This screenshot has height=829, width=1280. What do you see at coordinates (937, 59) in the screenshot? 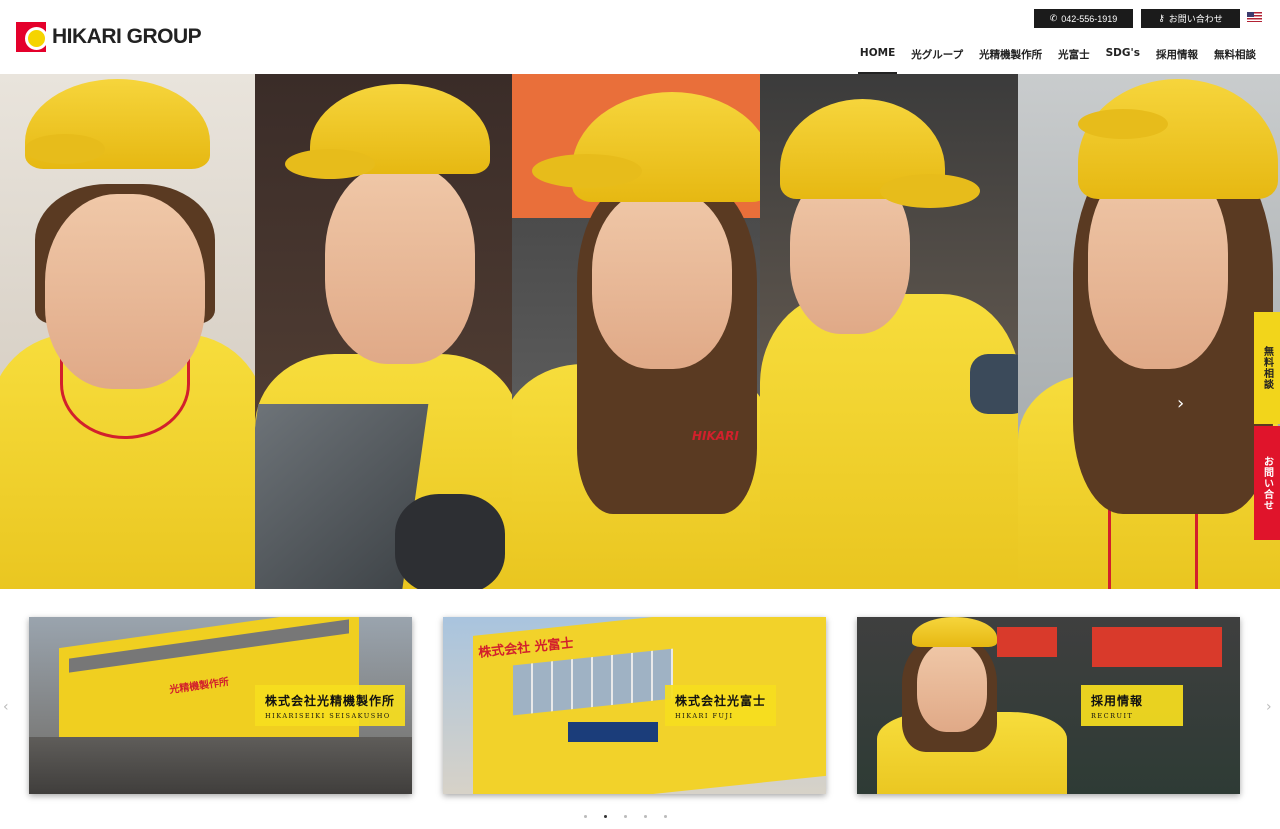
I see `nav-hikari-group: 光グループ` at bounding box center [937, 59].